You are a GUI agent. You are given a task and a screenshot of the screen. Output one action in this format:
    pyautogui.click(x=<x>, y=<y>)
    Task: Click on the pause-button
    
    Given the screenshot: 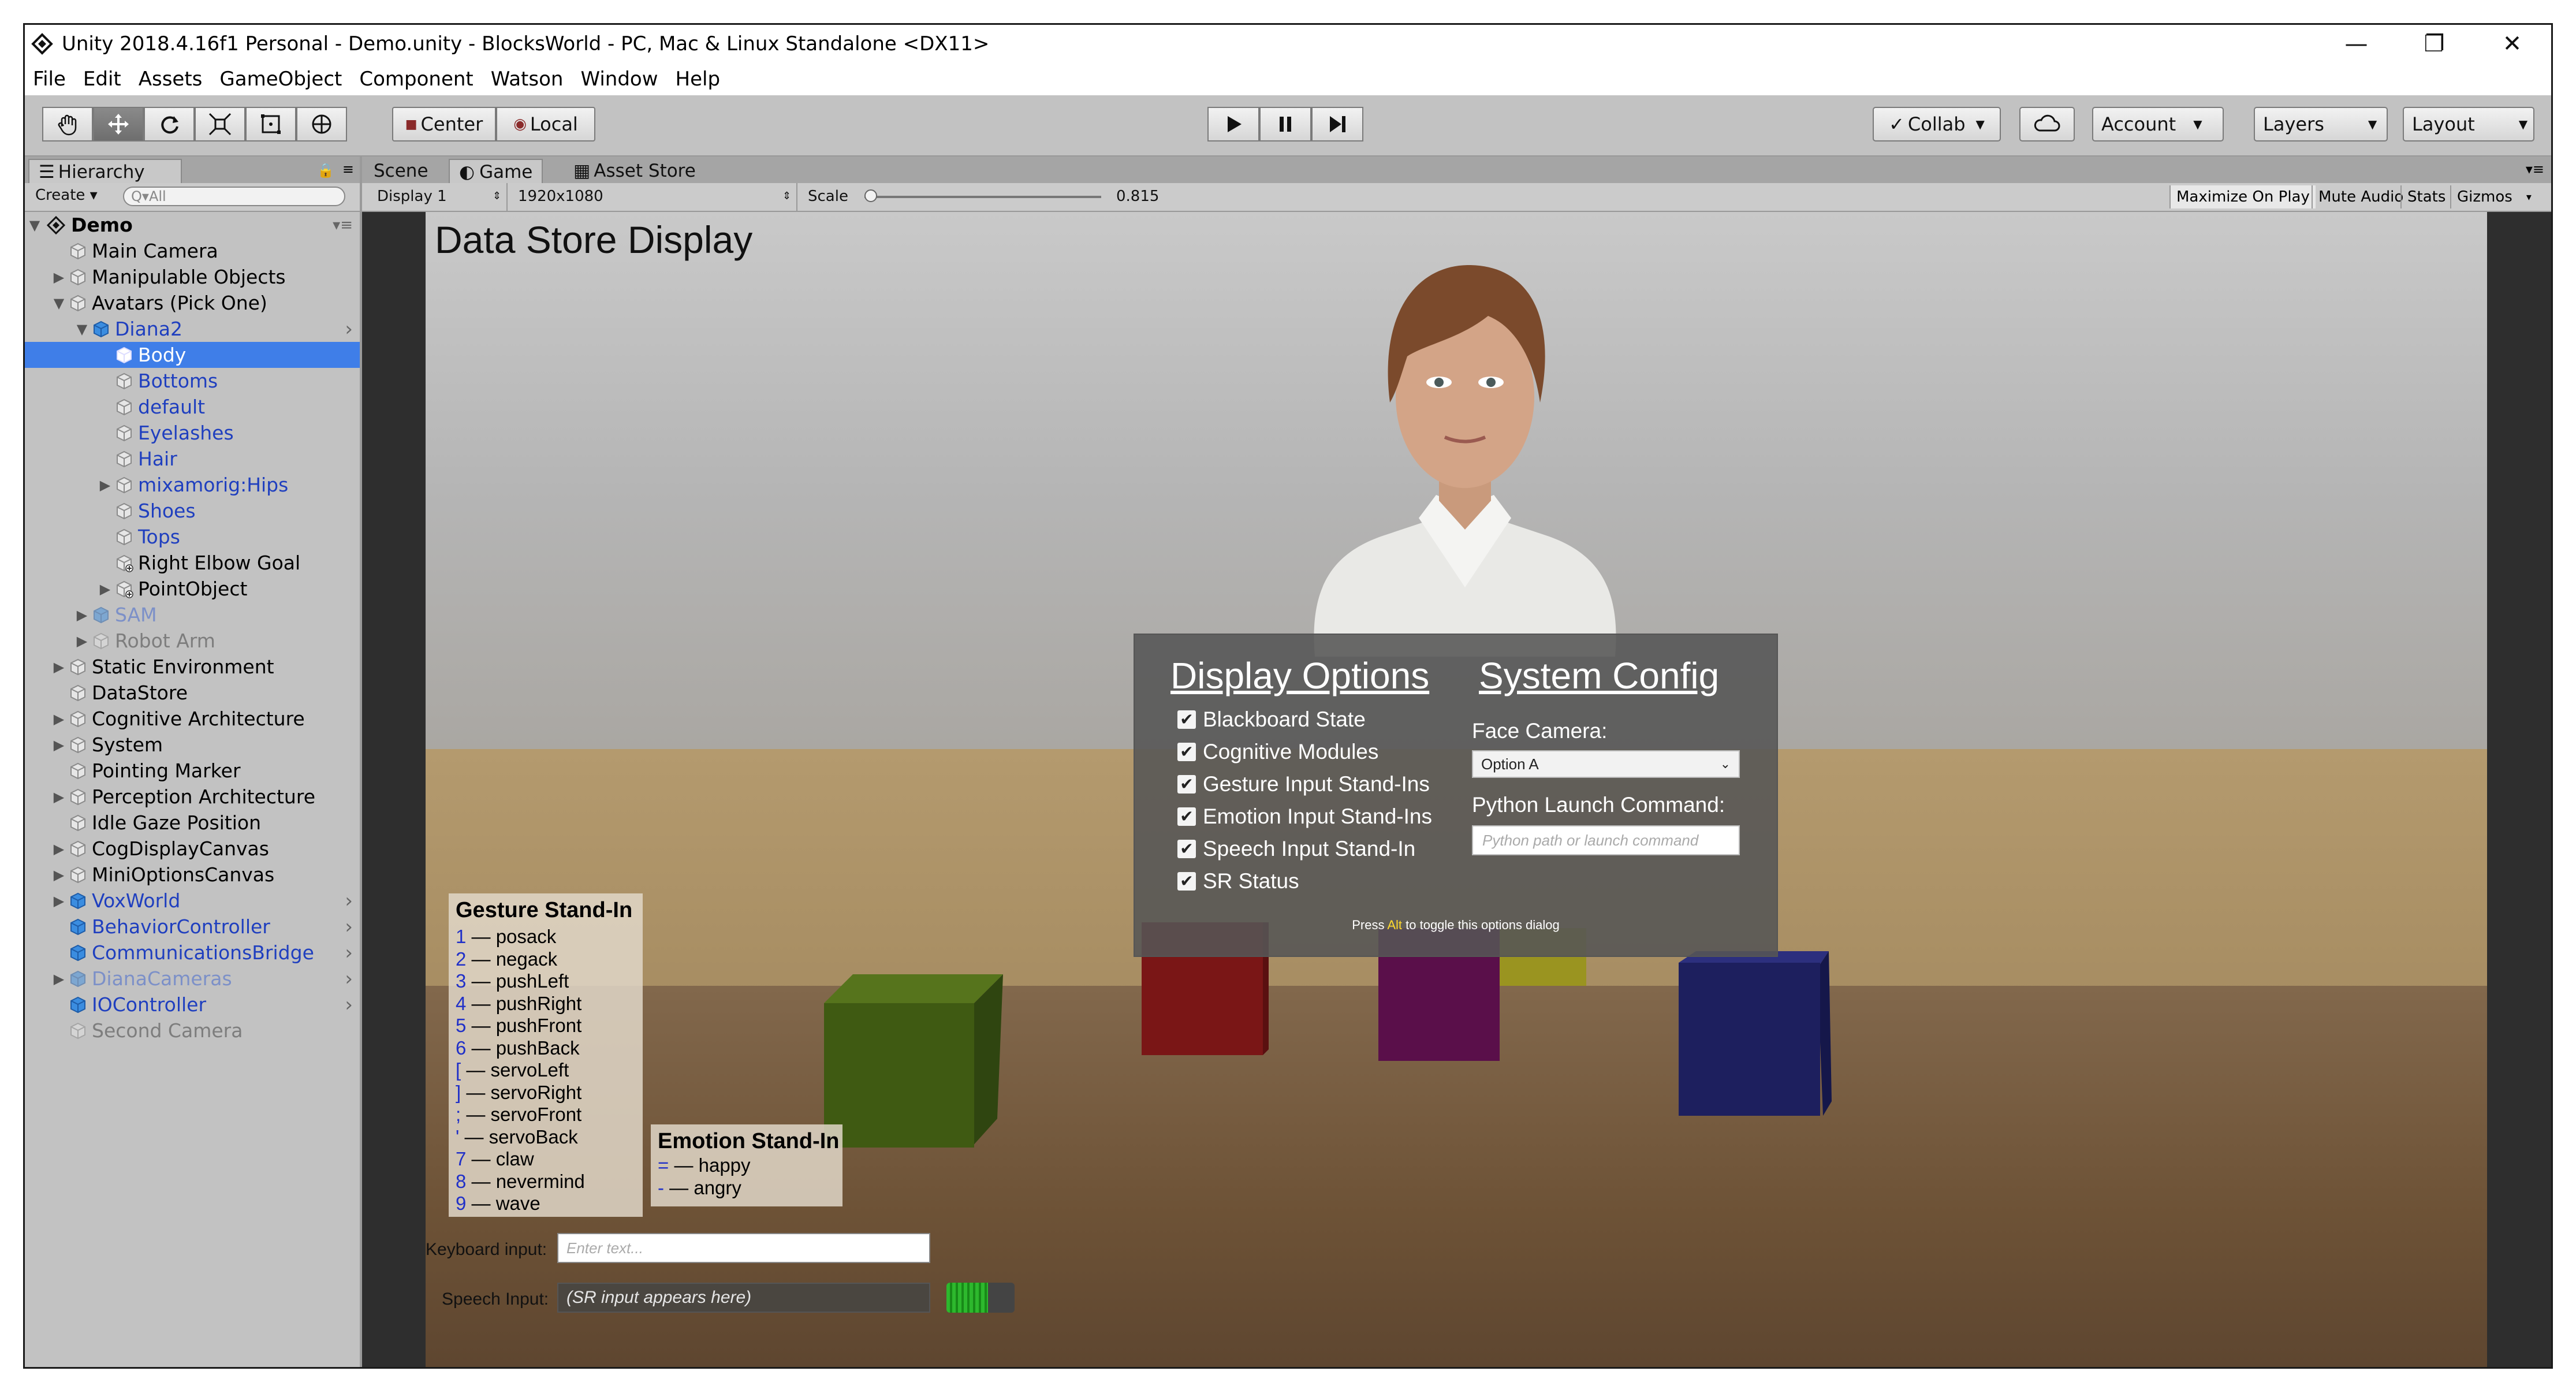 What is the action you would take?
    pyautogui.click(x=1285, y=124)
    